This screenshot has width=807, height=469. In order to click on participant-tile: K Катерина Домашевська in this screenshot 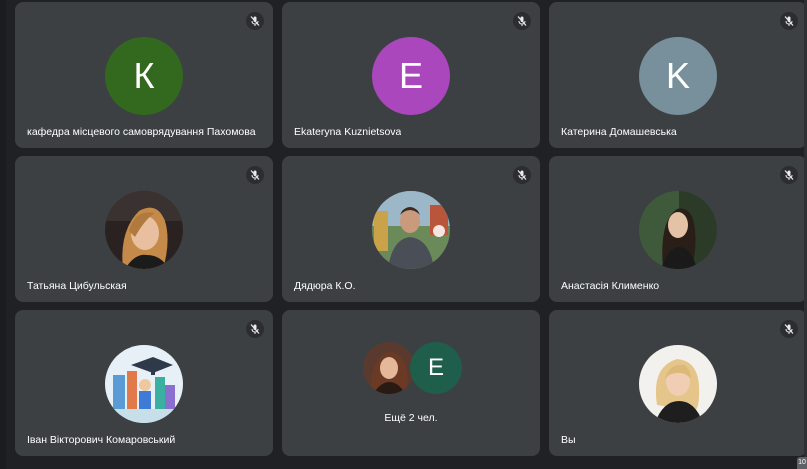, I will do `click(678, 75)`.